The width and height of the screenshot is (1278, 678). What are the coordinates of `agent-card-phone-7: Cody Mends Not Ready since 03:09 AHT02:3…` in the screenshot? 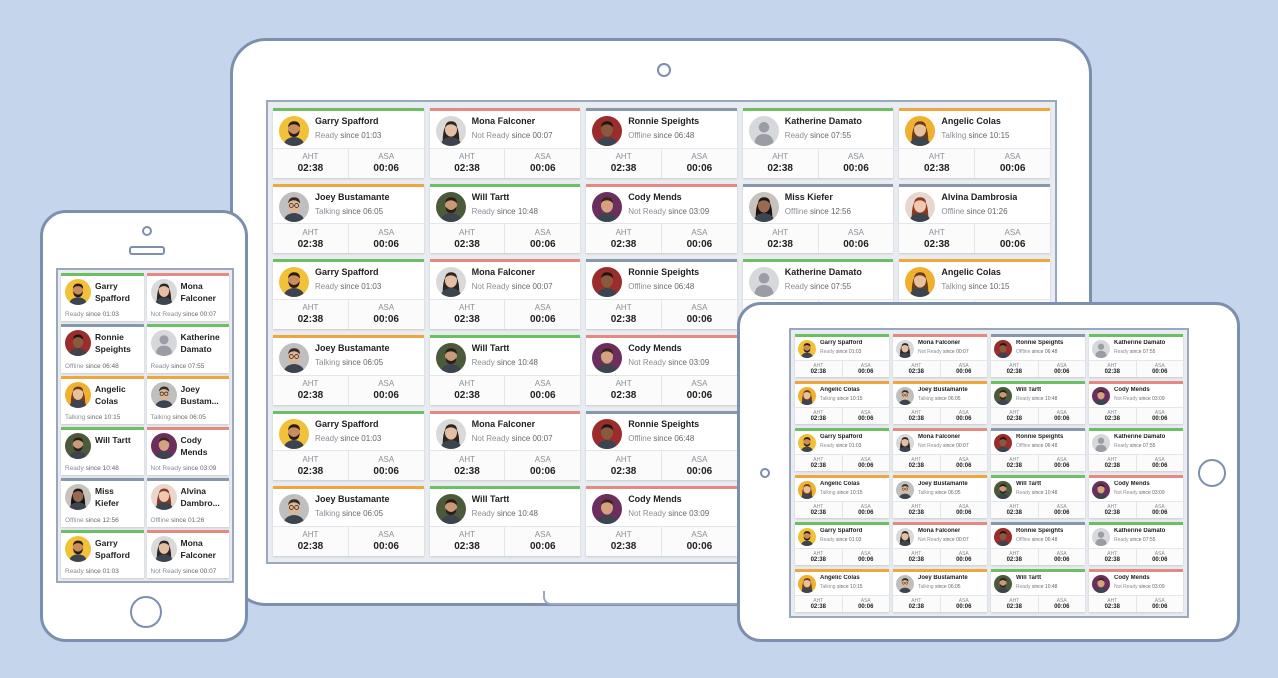 It's located at (187, 451).